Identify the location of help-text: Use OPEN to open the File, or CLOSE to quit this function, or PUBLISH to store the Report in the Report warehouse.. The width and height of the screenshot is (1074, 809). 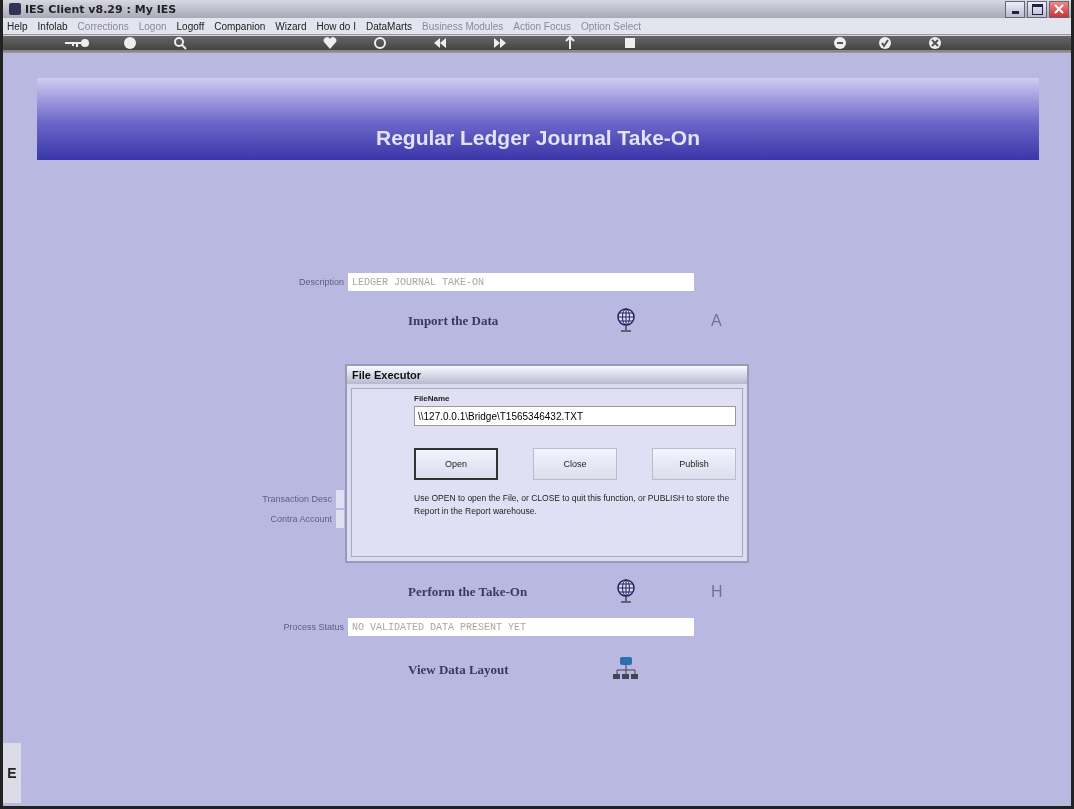
(572, 505).